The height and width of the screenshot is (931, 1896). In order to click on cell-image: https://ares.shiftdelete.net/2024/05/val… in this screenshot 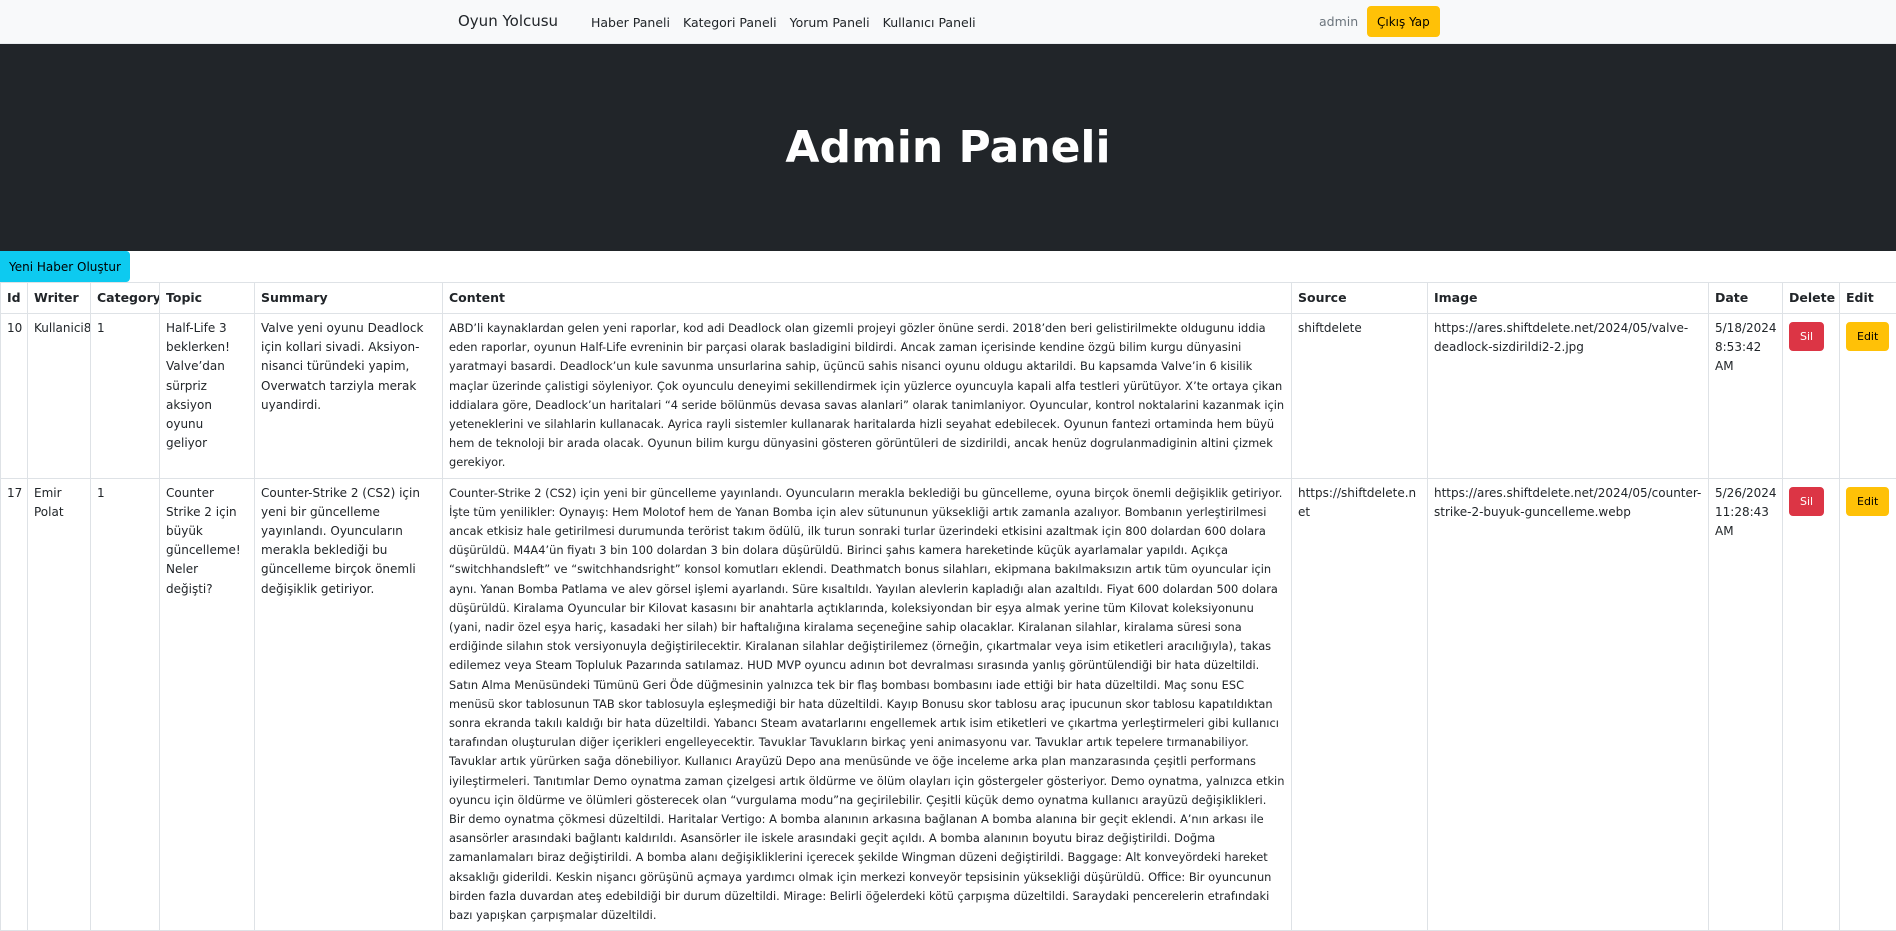, I will do `click(1568, 396)`.